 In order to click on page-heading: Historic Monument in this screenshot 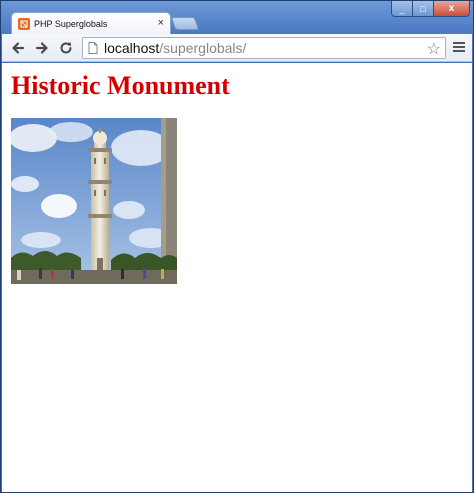, I will do `click(120, 85)`.